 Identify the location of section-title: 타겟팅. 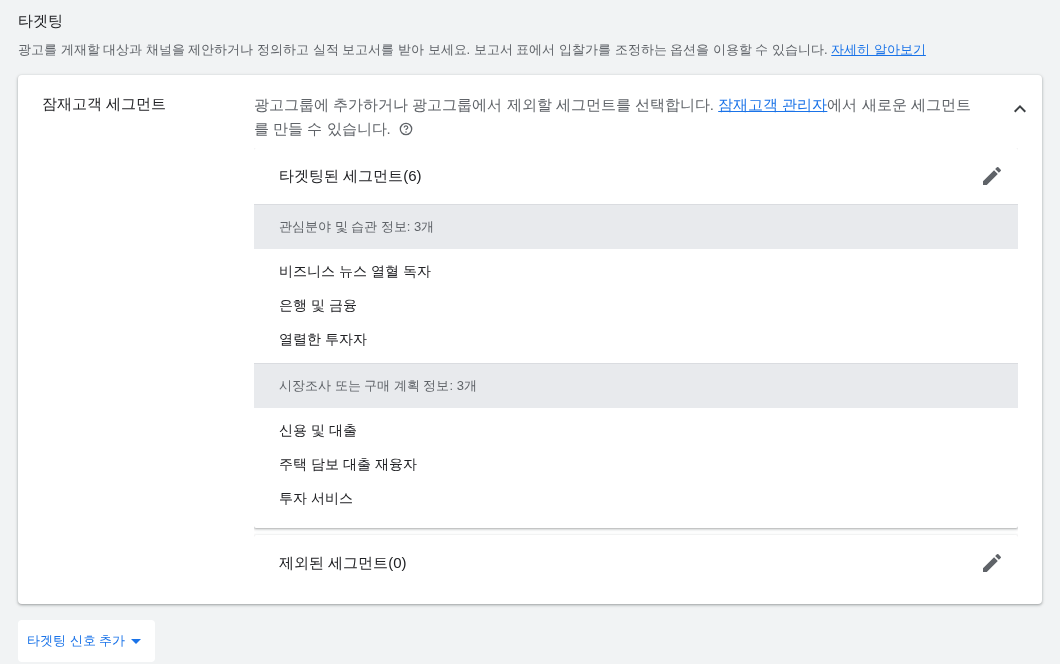
(41, 21).